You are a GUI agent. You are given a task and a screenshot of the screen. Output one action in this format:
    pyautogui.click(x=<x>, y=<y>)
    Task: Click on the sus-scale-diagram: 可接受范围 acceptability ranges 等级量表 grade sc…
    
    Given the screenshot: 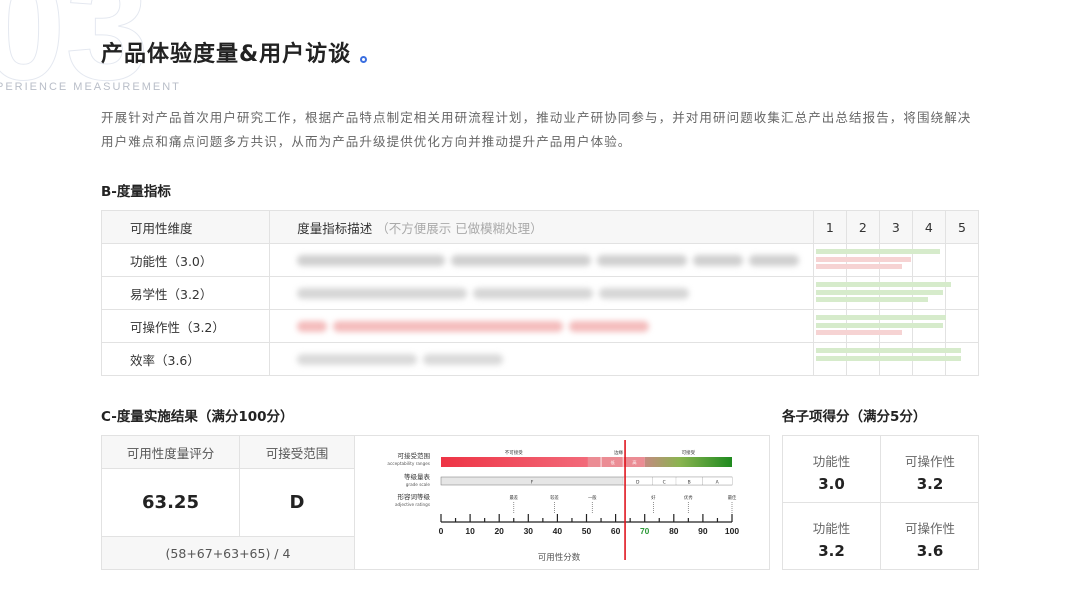 What is the action you would take?
    pyautogui.click(x=563, y=501)
    